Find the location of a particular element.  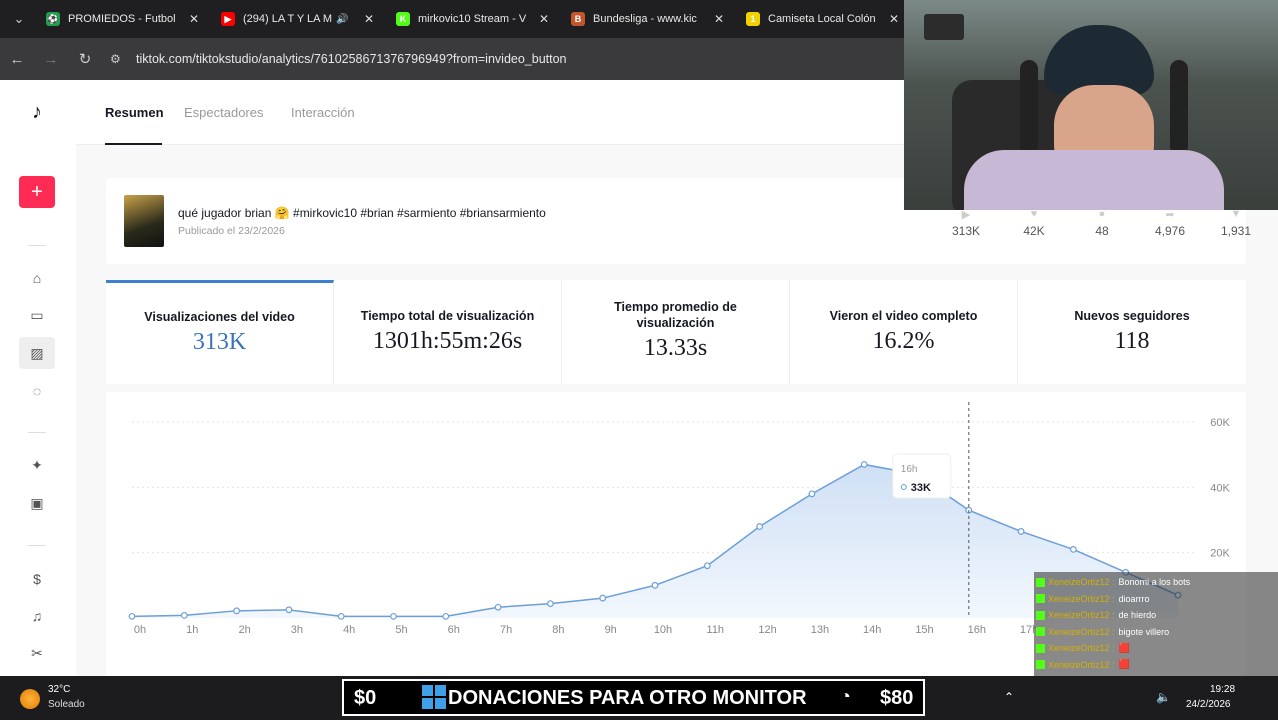

tab-list-chevron-icon: ⌄ is located at coordinates (19, 19).